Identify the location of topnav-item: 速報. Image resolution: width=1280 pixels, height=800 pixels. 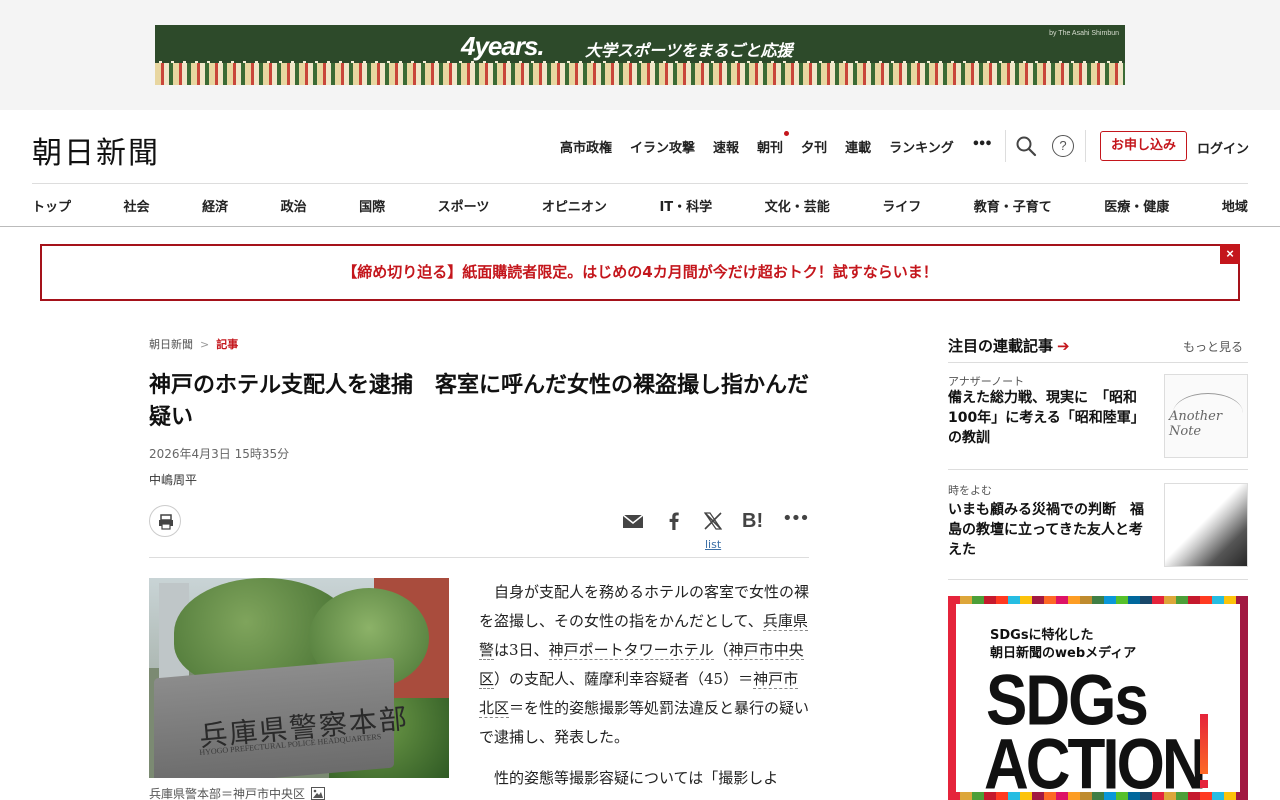
(726, 146).